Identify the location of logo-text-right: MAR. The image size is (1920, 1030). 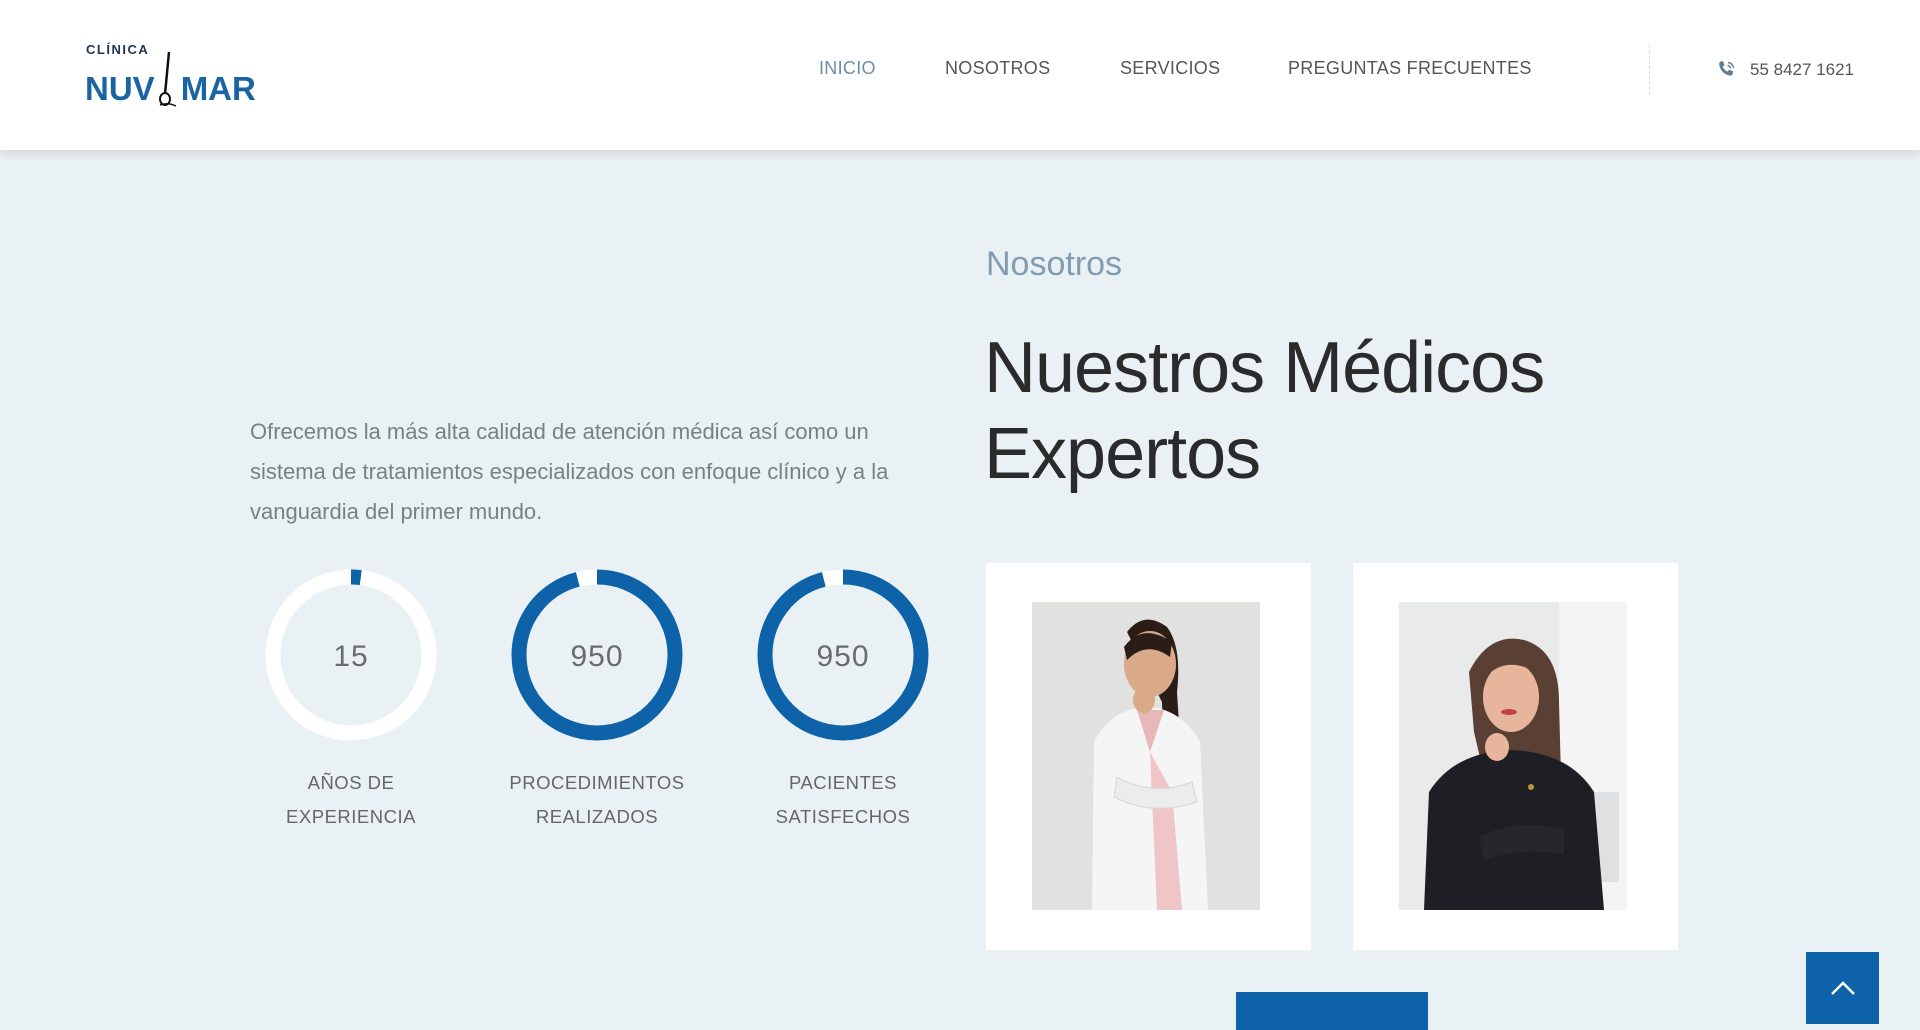
(218, 88).